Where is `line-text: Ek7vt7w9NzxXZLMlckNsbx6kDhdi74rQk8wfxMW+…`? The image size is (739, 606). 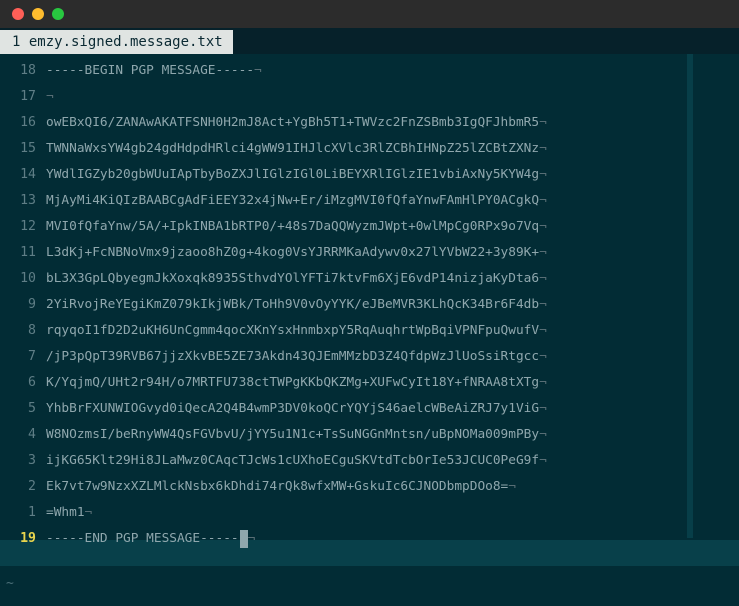
line-text: Ek7vt7w9NzxXZLMlckNsbx6kDhdi74rQk8wfxMW+… is located at coordinates (277, 486).